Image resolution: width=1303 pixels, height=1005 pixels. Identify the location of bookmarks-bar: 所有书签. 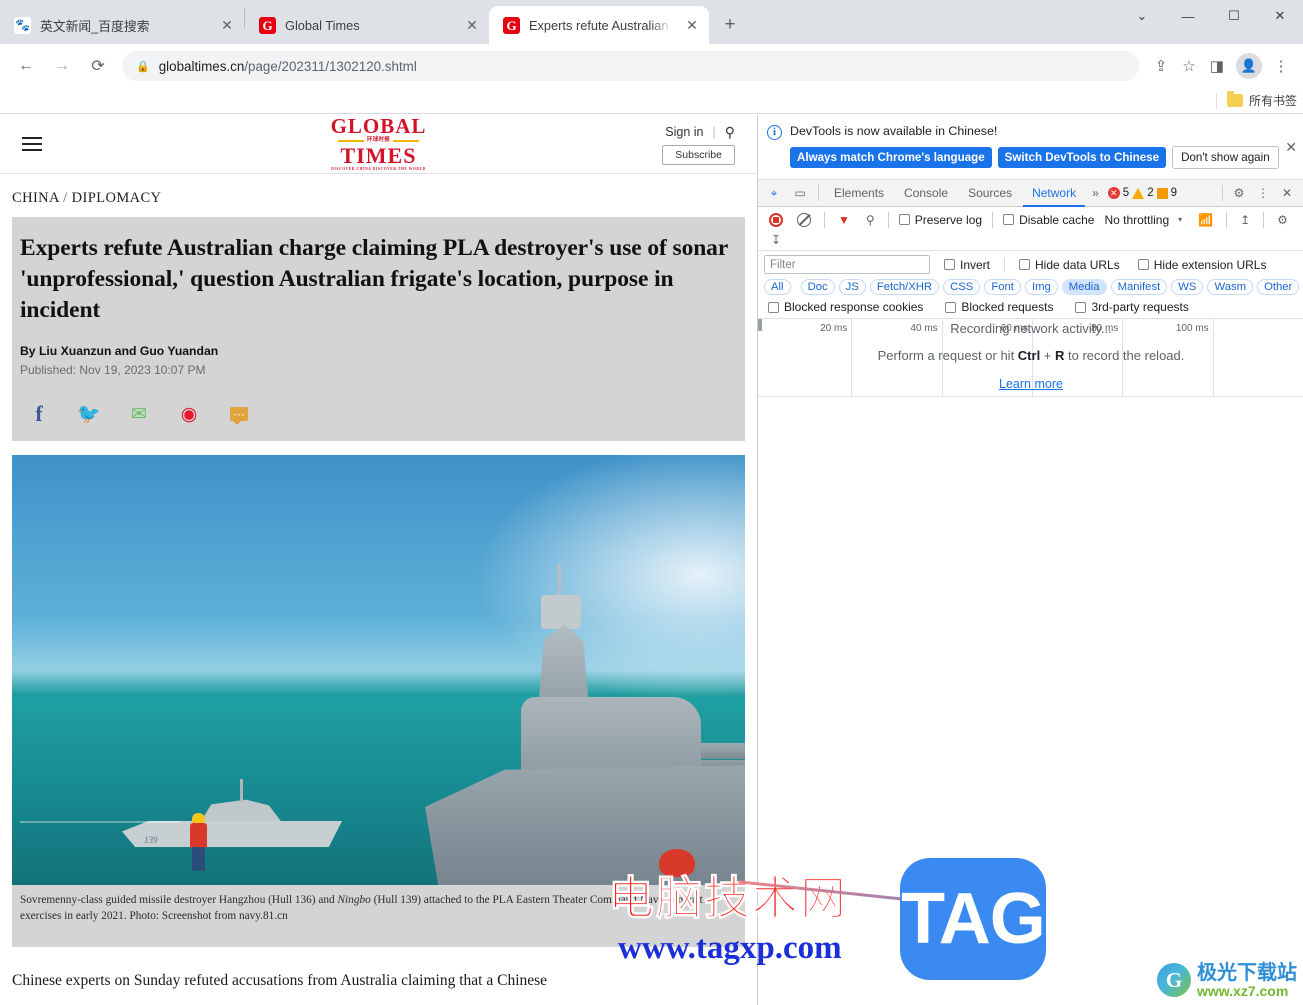
(651, 101).